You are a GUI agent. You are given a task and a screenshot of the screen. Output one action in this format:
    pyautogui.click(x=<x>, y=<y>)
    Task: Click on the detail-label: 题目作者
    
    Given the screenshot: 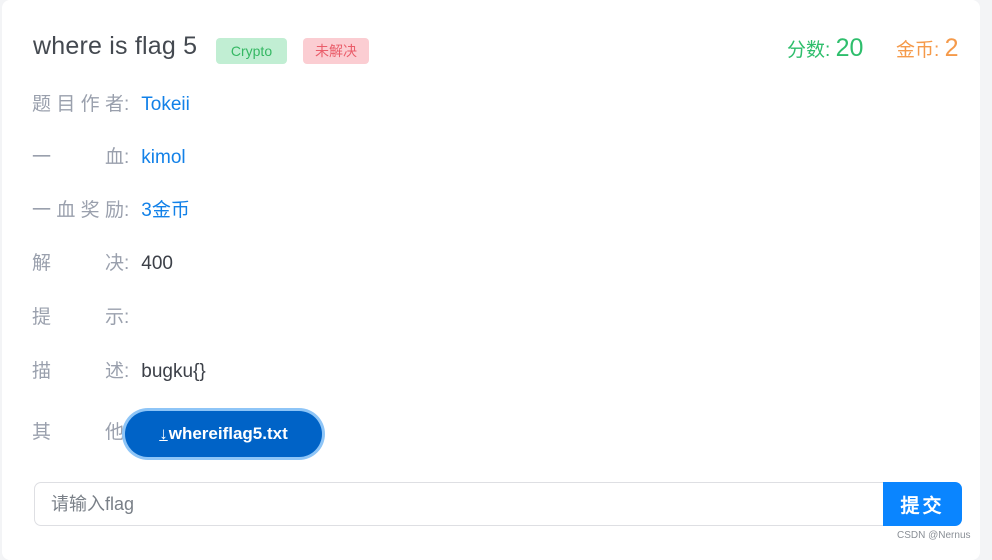 What is the action you would take?
    pyautogui.click(x=78, y=104)
    